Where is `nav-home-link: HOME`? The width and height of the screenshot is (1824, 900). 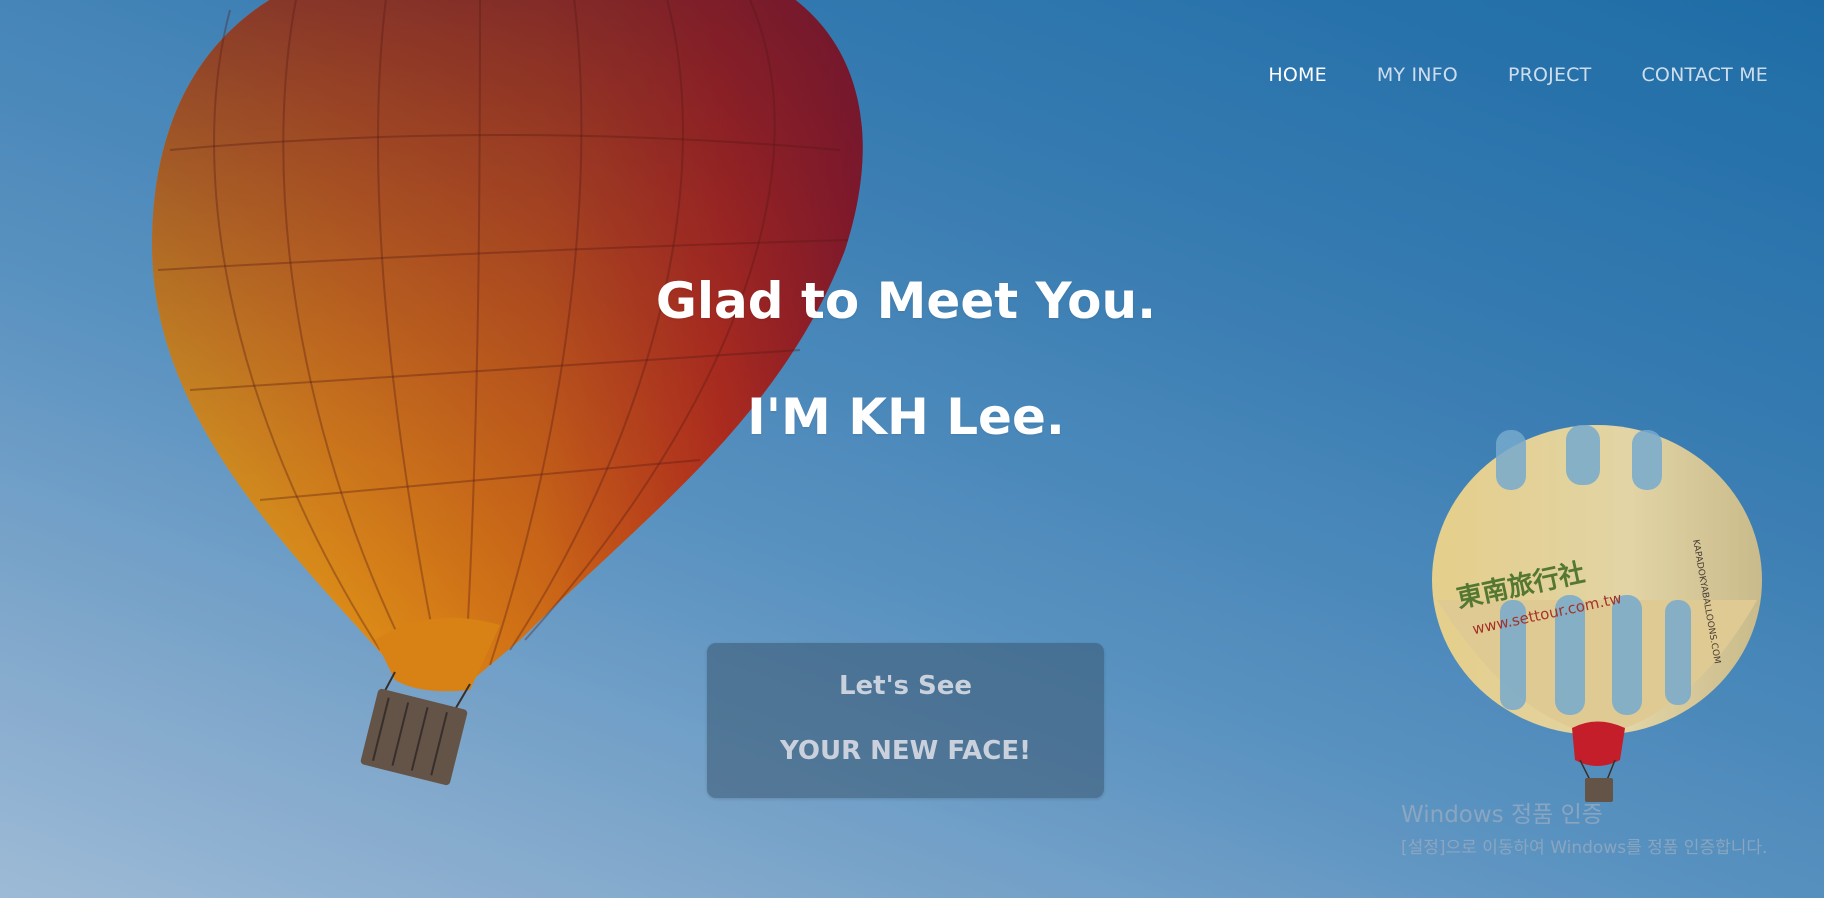 nav-home-link: HOME is located at coordinates (1297, 75).